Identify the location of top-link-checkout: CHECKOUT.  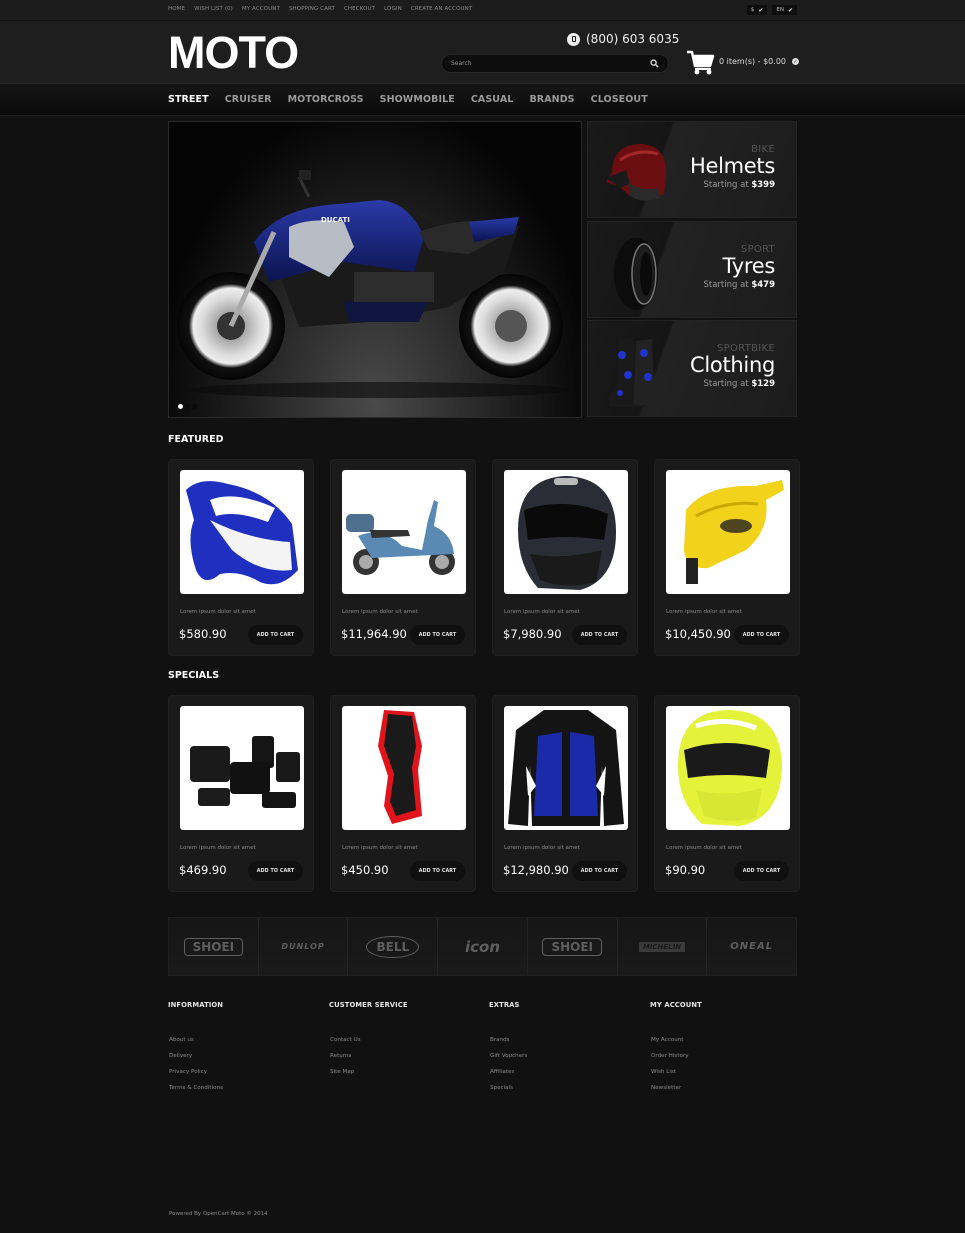
(359, 9).